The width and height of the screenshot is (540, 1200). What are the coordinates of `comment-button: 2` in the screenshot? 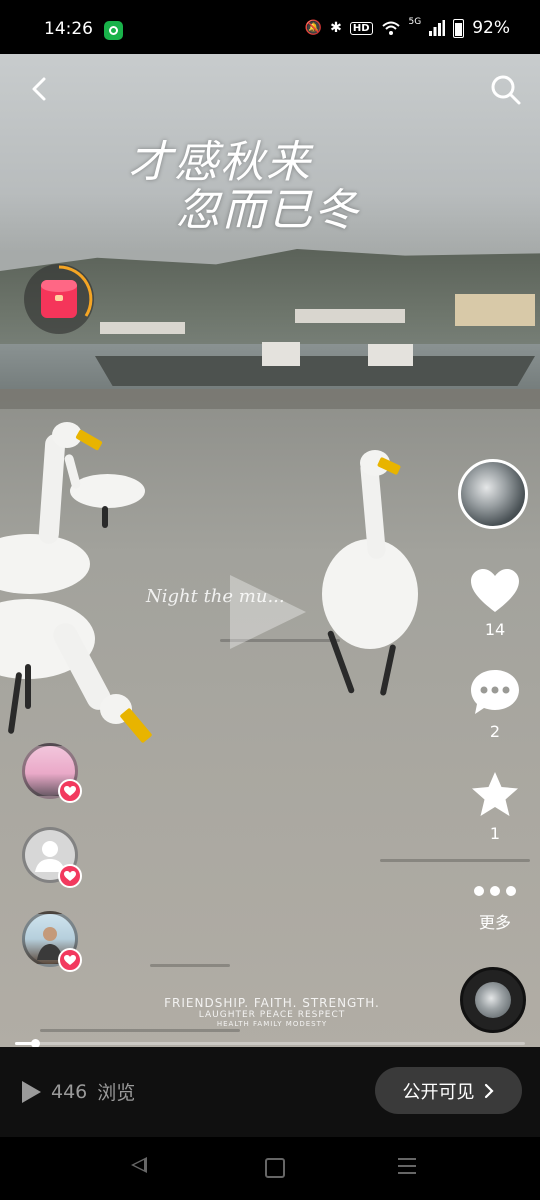 It's located at (495, 704).